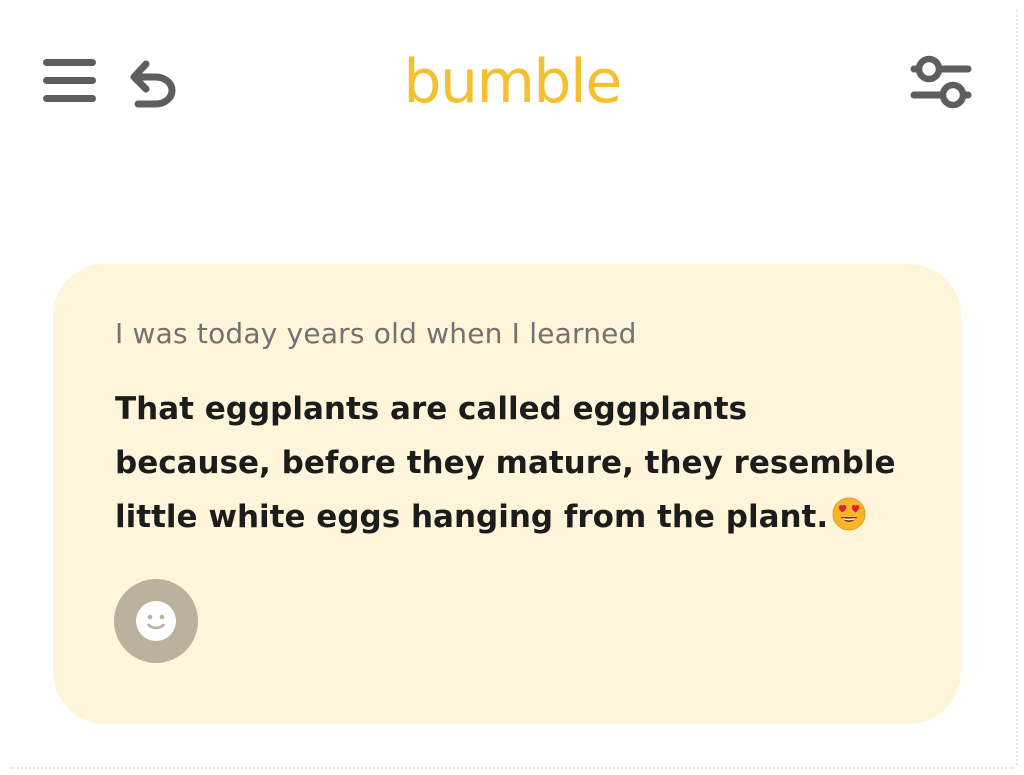 This screenshot has height=775, width=1024. I want to click on heart-eyes-emoji-icon, so click(849, 514).